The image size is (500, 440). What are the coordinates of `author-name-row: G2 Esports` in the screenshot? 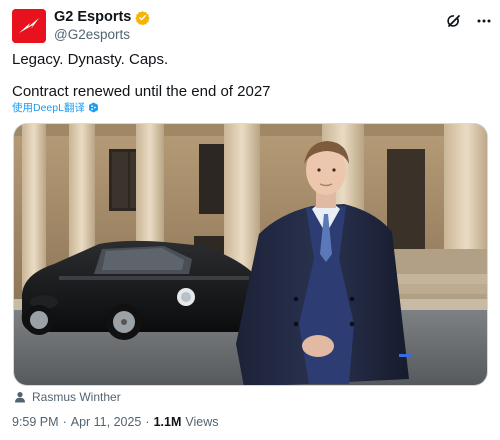 It's located at (102, 17).